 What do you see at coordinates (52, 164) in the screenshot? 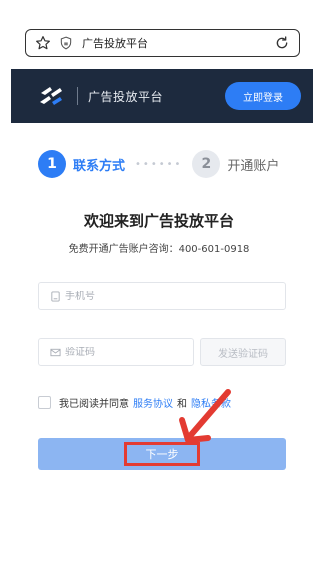
I see `step-1-number: 1` at bounding box center [52, 164].